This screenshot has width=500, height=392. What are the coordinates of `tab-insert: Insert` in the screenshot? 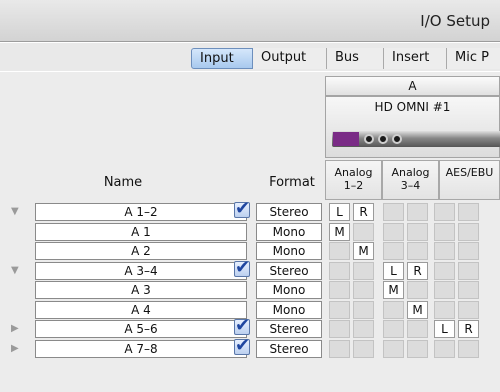 It's located at (415, 58).